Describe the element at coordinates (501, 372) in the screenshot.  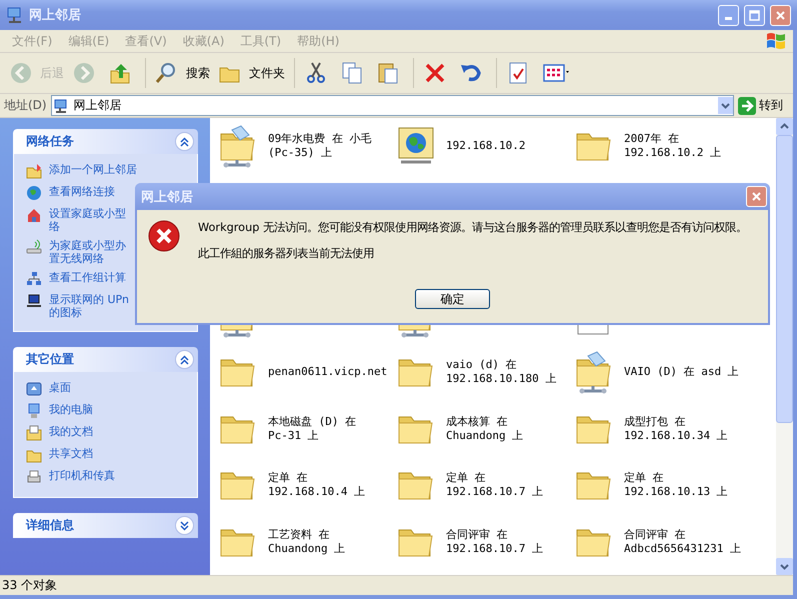
I see `file-item-label: vaio (d) 在 192.168.10.180 上` at that location.